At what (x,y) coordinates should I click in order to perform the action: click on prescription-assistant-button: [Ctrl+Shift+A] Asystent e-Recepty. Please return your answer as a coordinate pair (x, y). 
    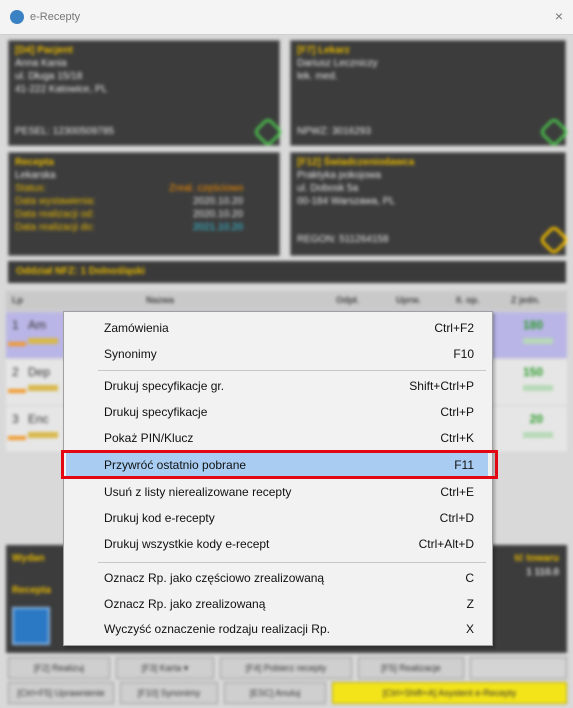
    Looking at the image, I should click on (449, 693).